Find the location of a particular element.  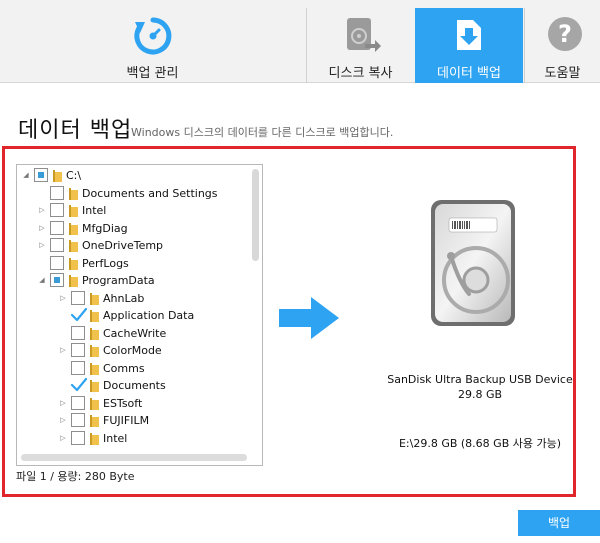

horizontal-scrollbar is located at coordinates (134, 457).